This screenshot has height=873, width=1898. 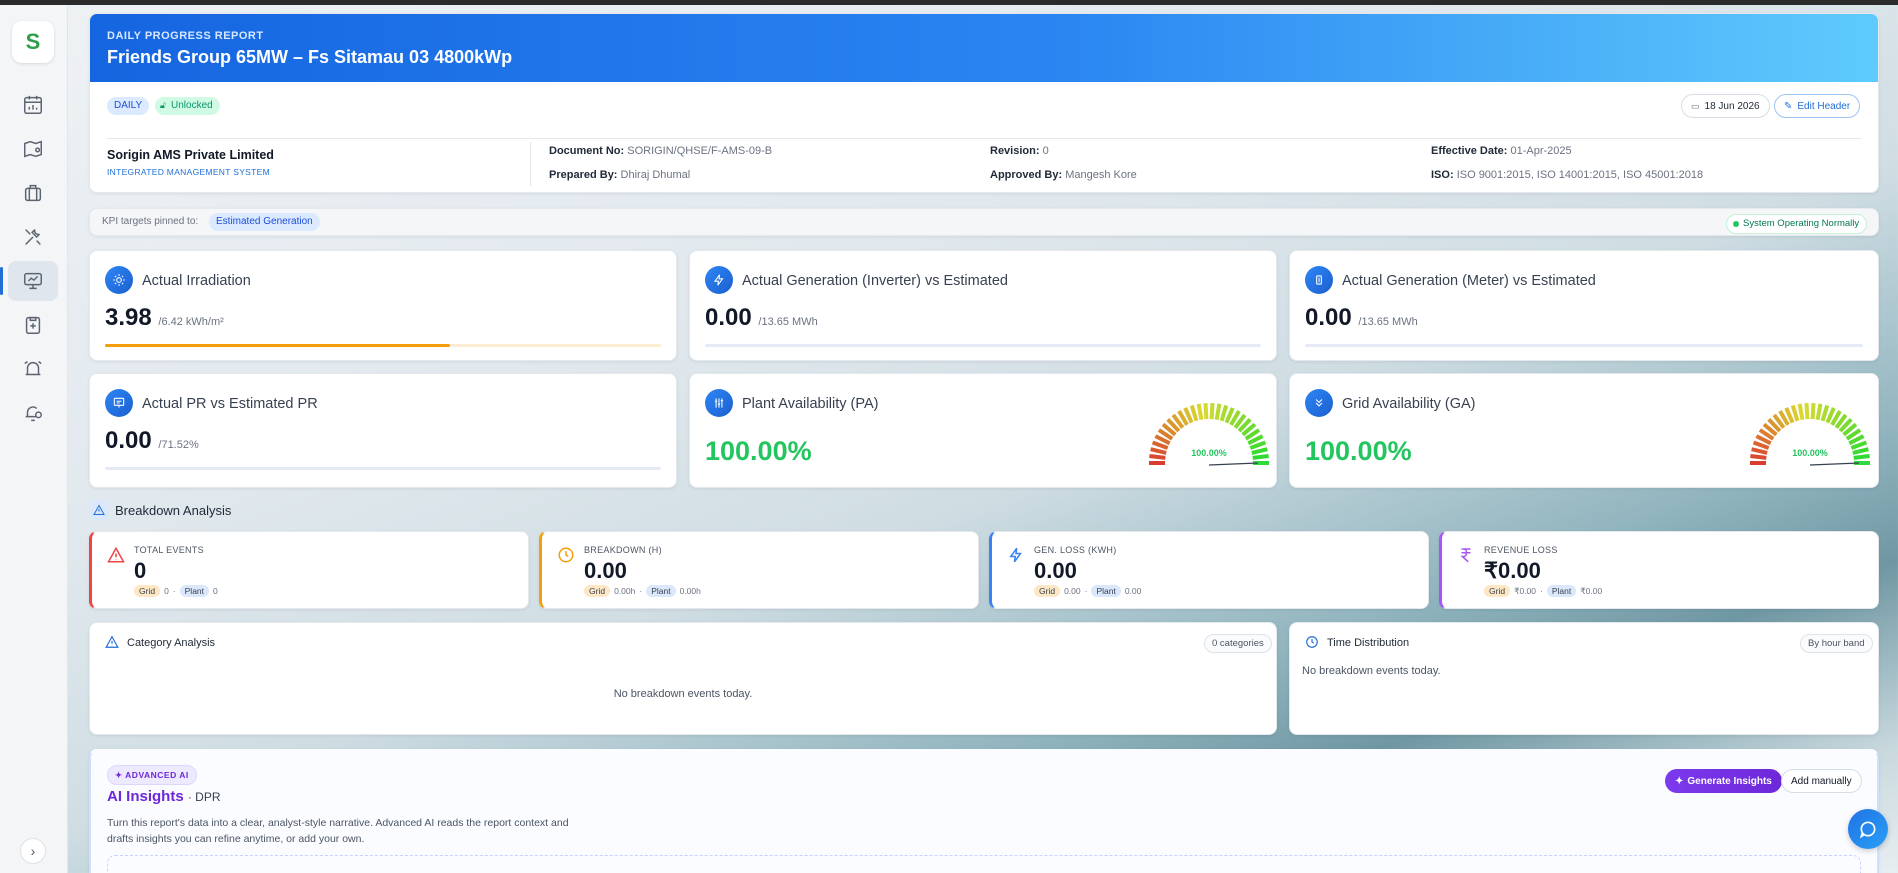 I want to click on sidebar-item-map, so click(x=33, y=149).